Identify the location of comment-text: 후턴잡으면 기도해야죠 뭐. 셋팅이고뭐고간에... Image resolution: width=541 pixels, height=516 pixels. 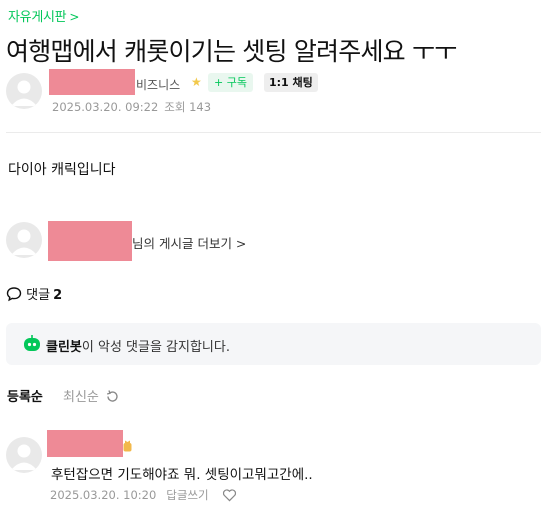
(182, 475).